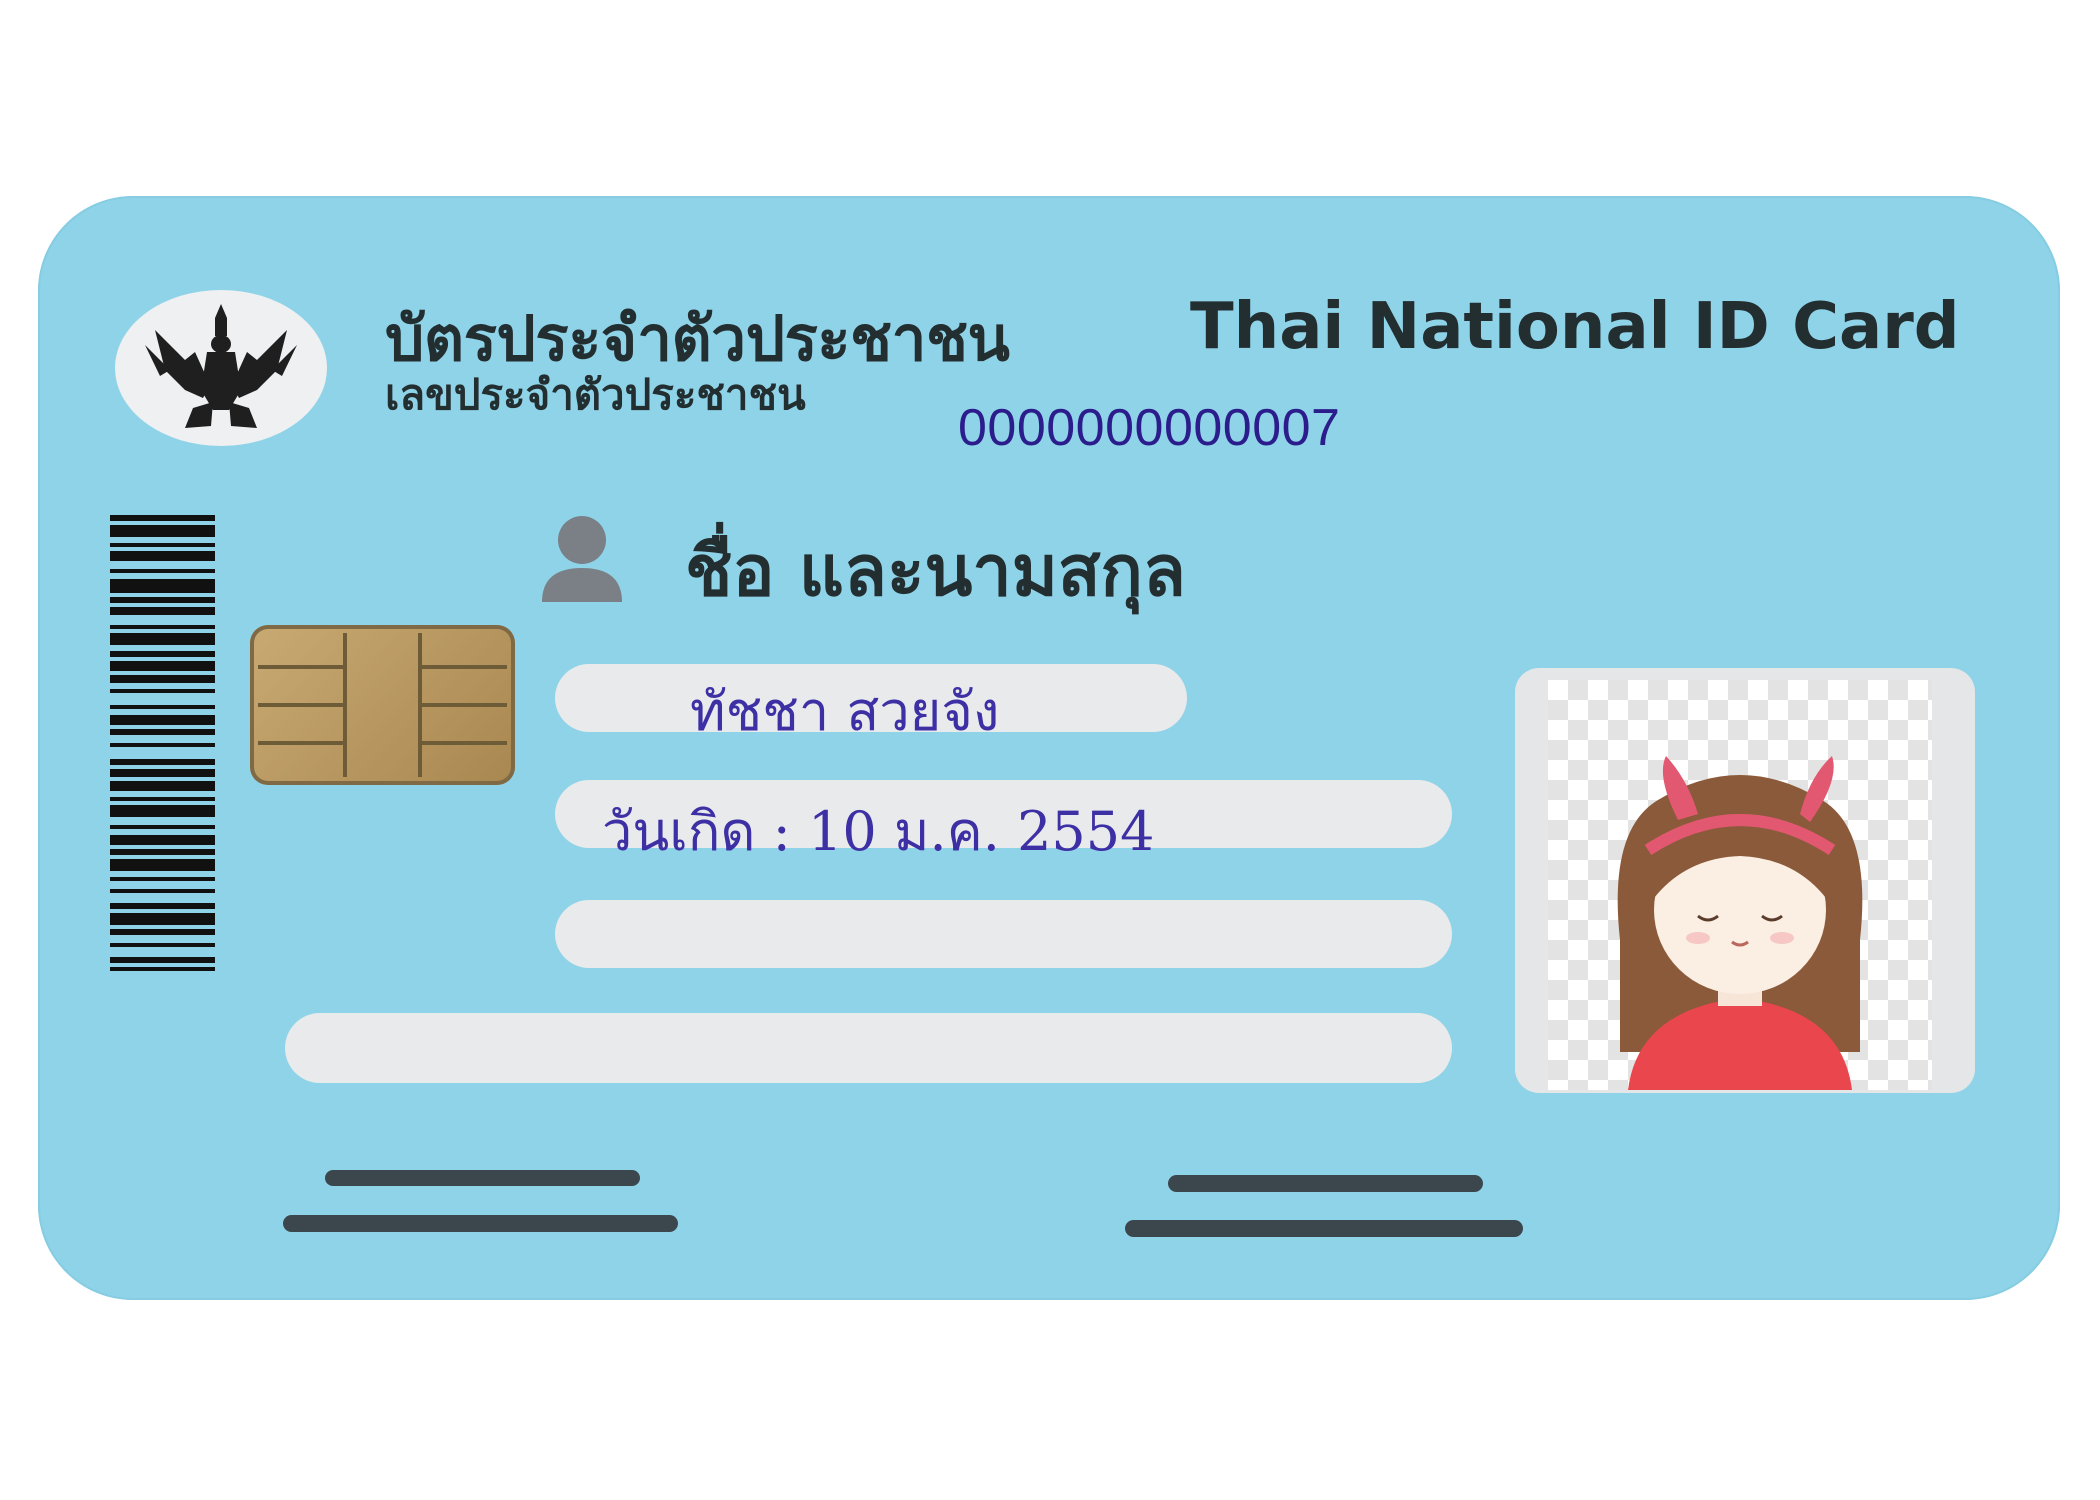 This screenshot has height=1500, width=2100. What do you see at coordinates (1575, 327) in the screenshot?
I see `card-title-english: Thai National ID Card` at bounding box center [1575, 327].